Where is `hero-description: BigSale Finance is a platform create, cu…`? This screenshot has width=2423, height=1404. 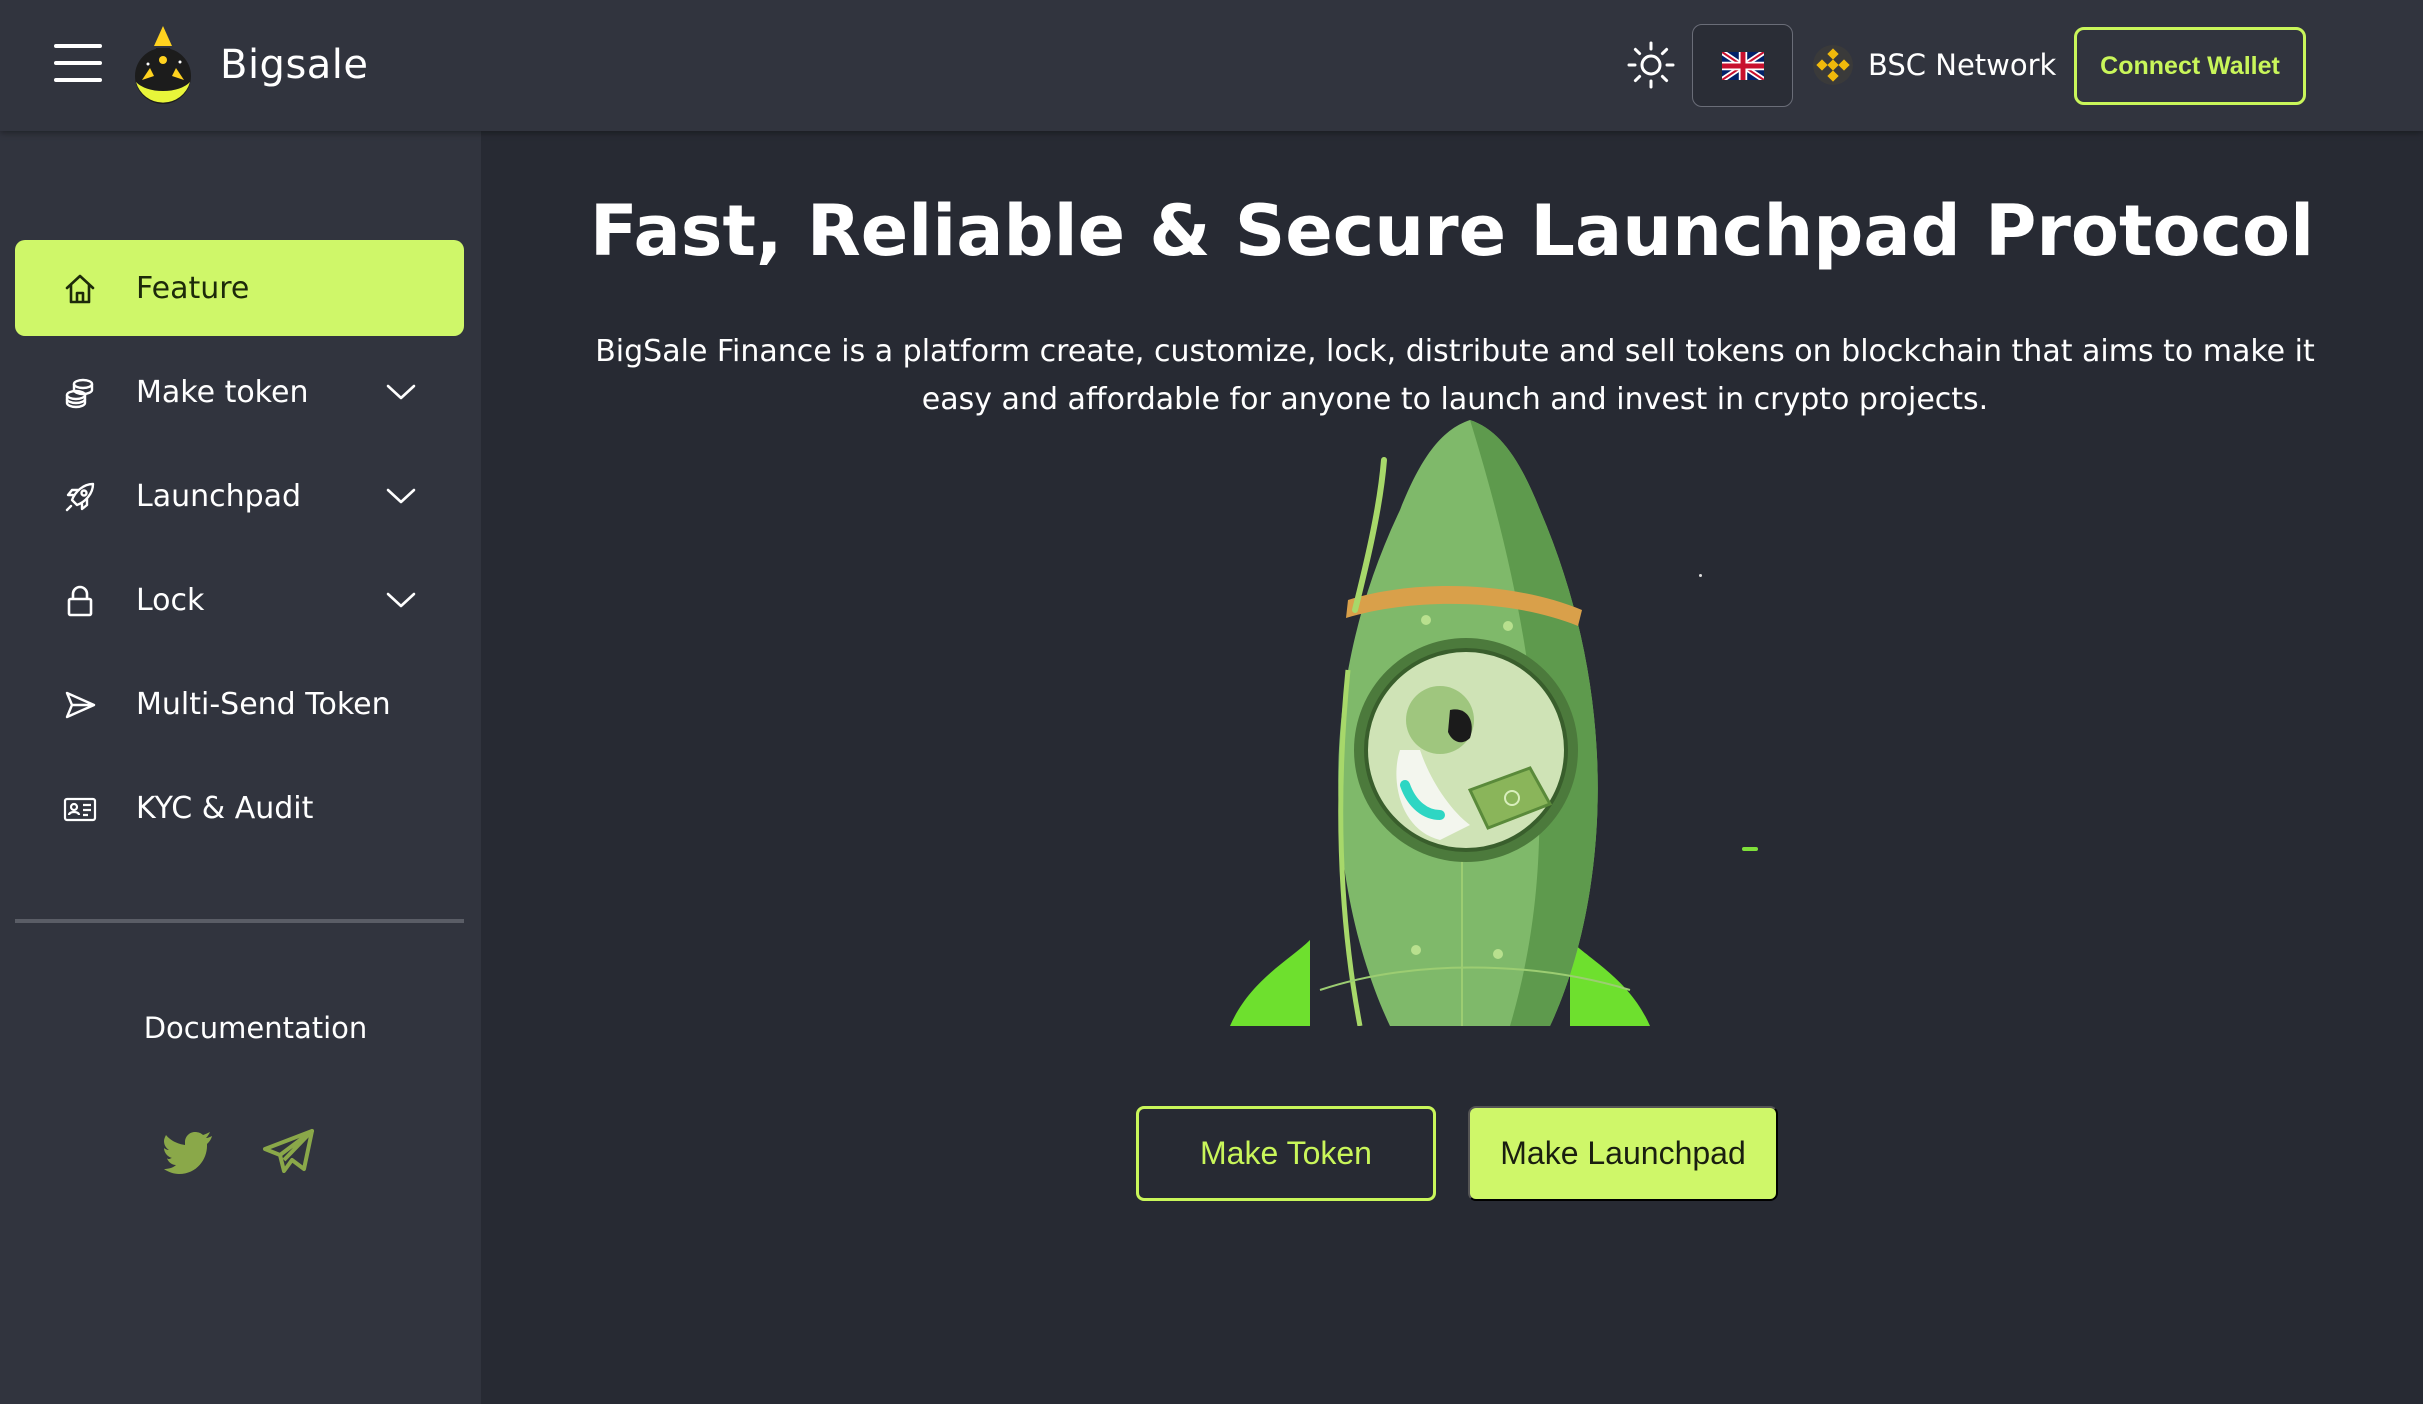
hero-description: BigSale Finance is a platform create, cu… is located at coordinates (1455, 375).